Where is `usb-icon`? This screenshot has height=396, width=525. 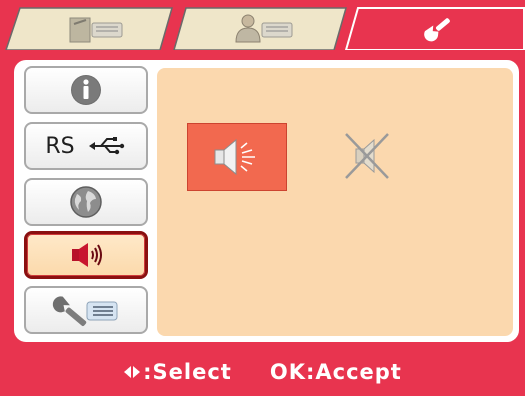 usb-icon is located at coordinates (106, 146).